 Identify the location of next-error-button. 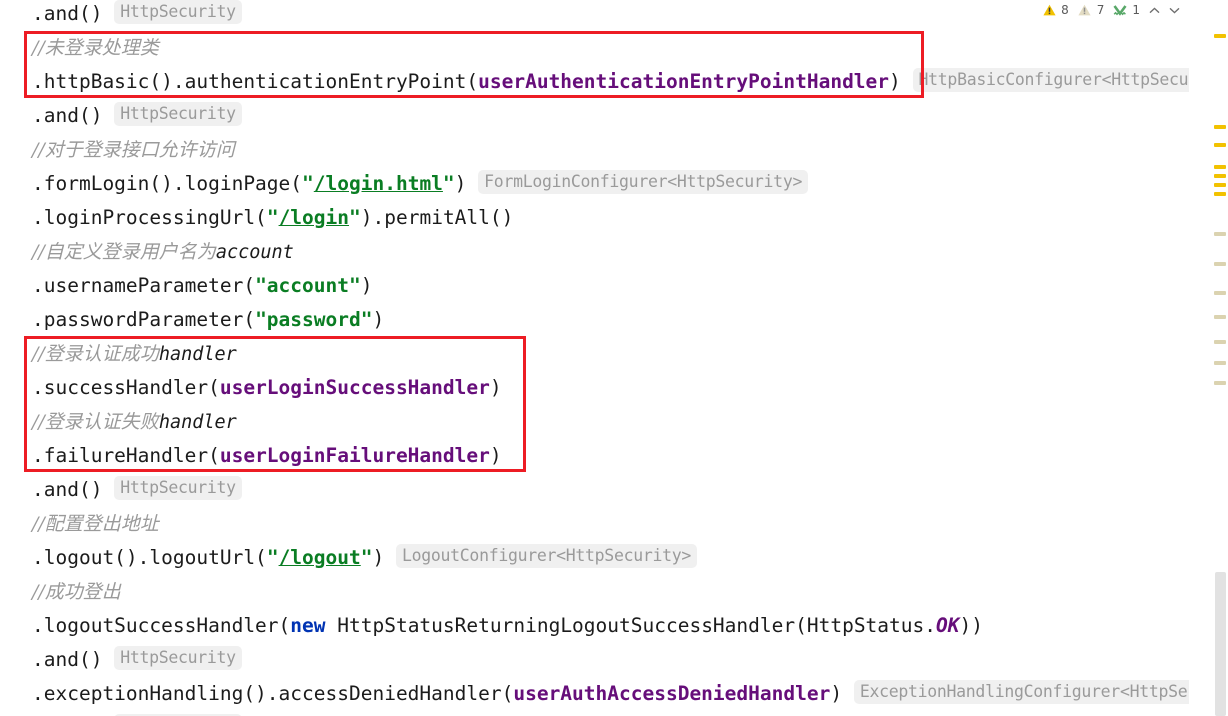
(1174, 10).